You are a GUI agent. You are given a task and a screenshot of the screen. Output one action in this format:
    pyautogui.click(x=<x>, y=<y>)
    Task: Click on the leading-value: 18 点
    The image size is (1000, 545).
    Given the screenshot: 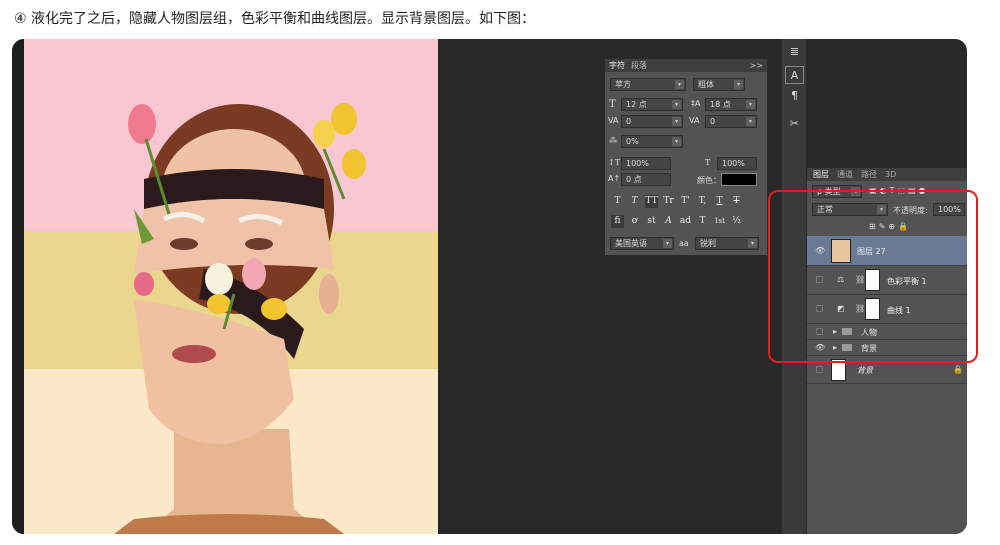 What is the action you would take?
    pyautogui.click(x=720, y=104)
    